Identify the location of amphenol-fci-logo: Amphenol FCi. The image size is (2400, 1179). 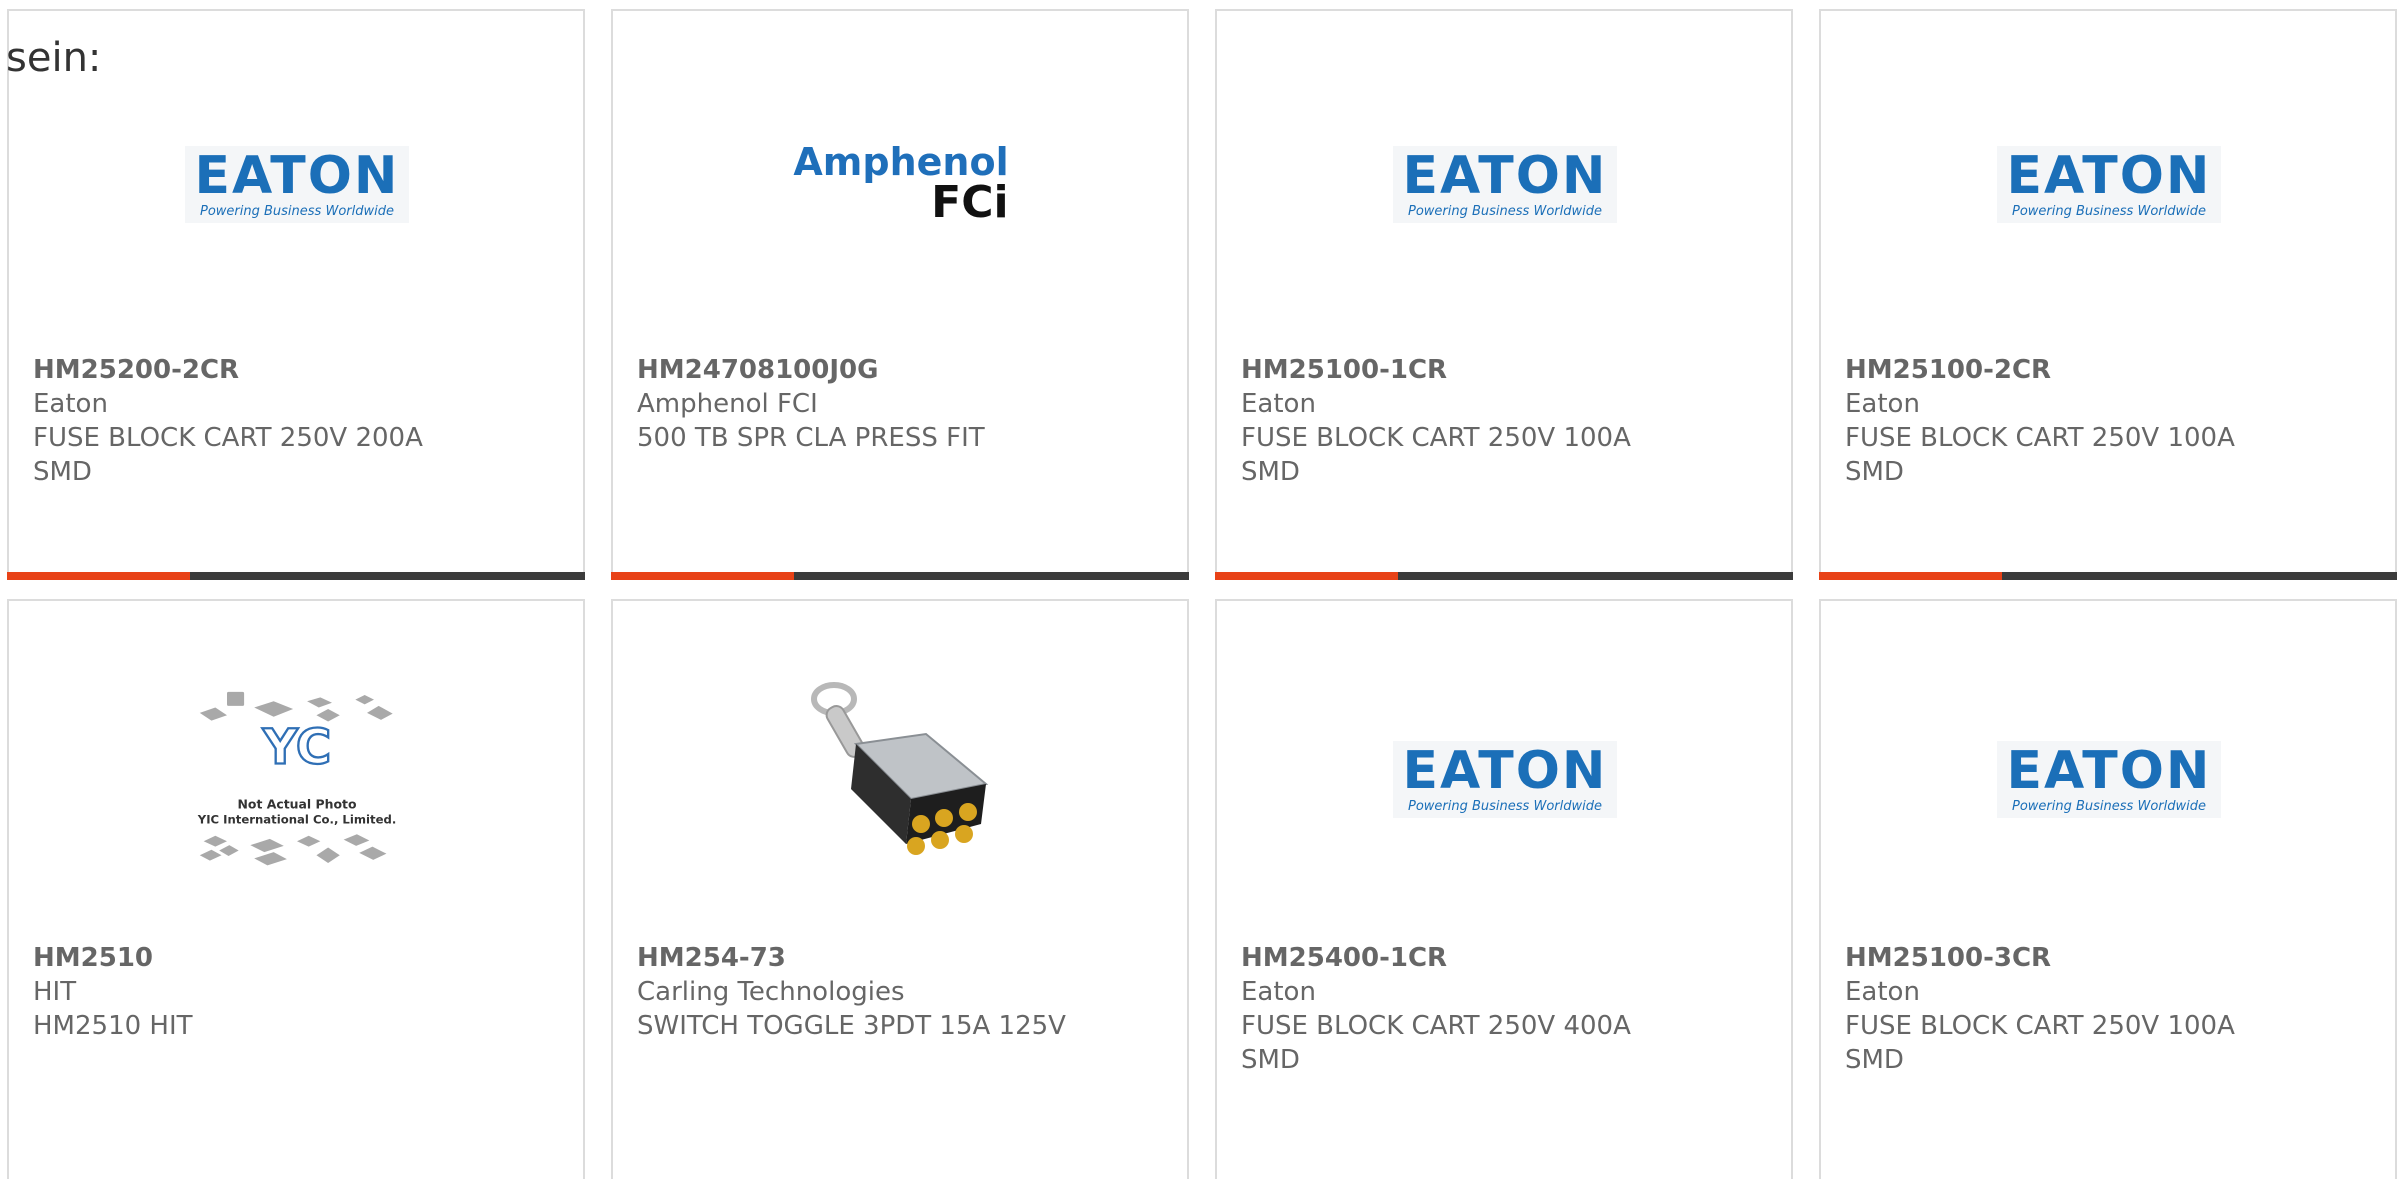
(901, 184).